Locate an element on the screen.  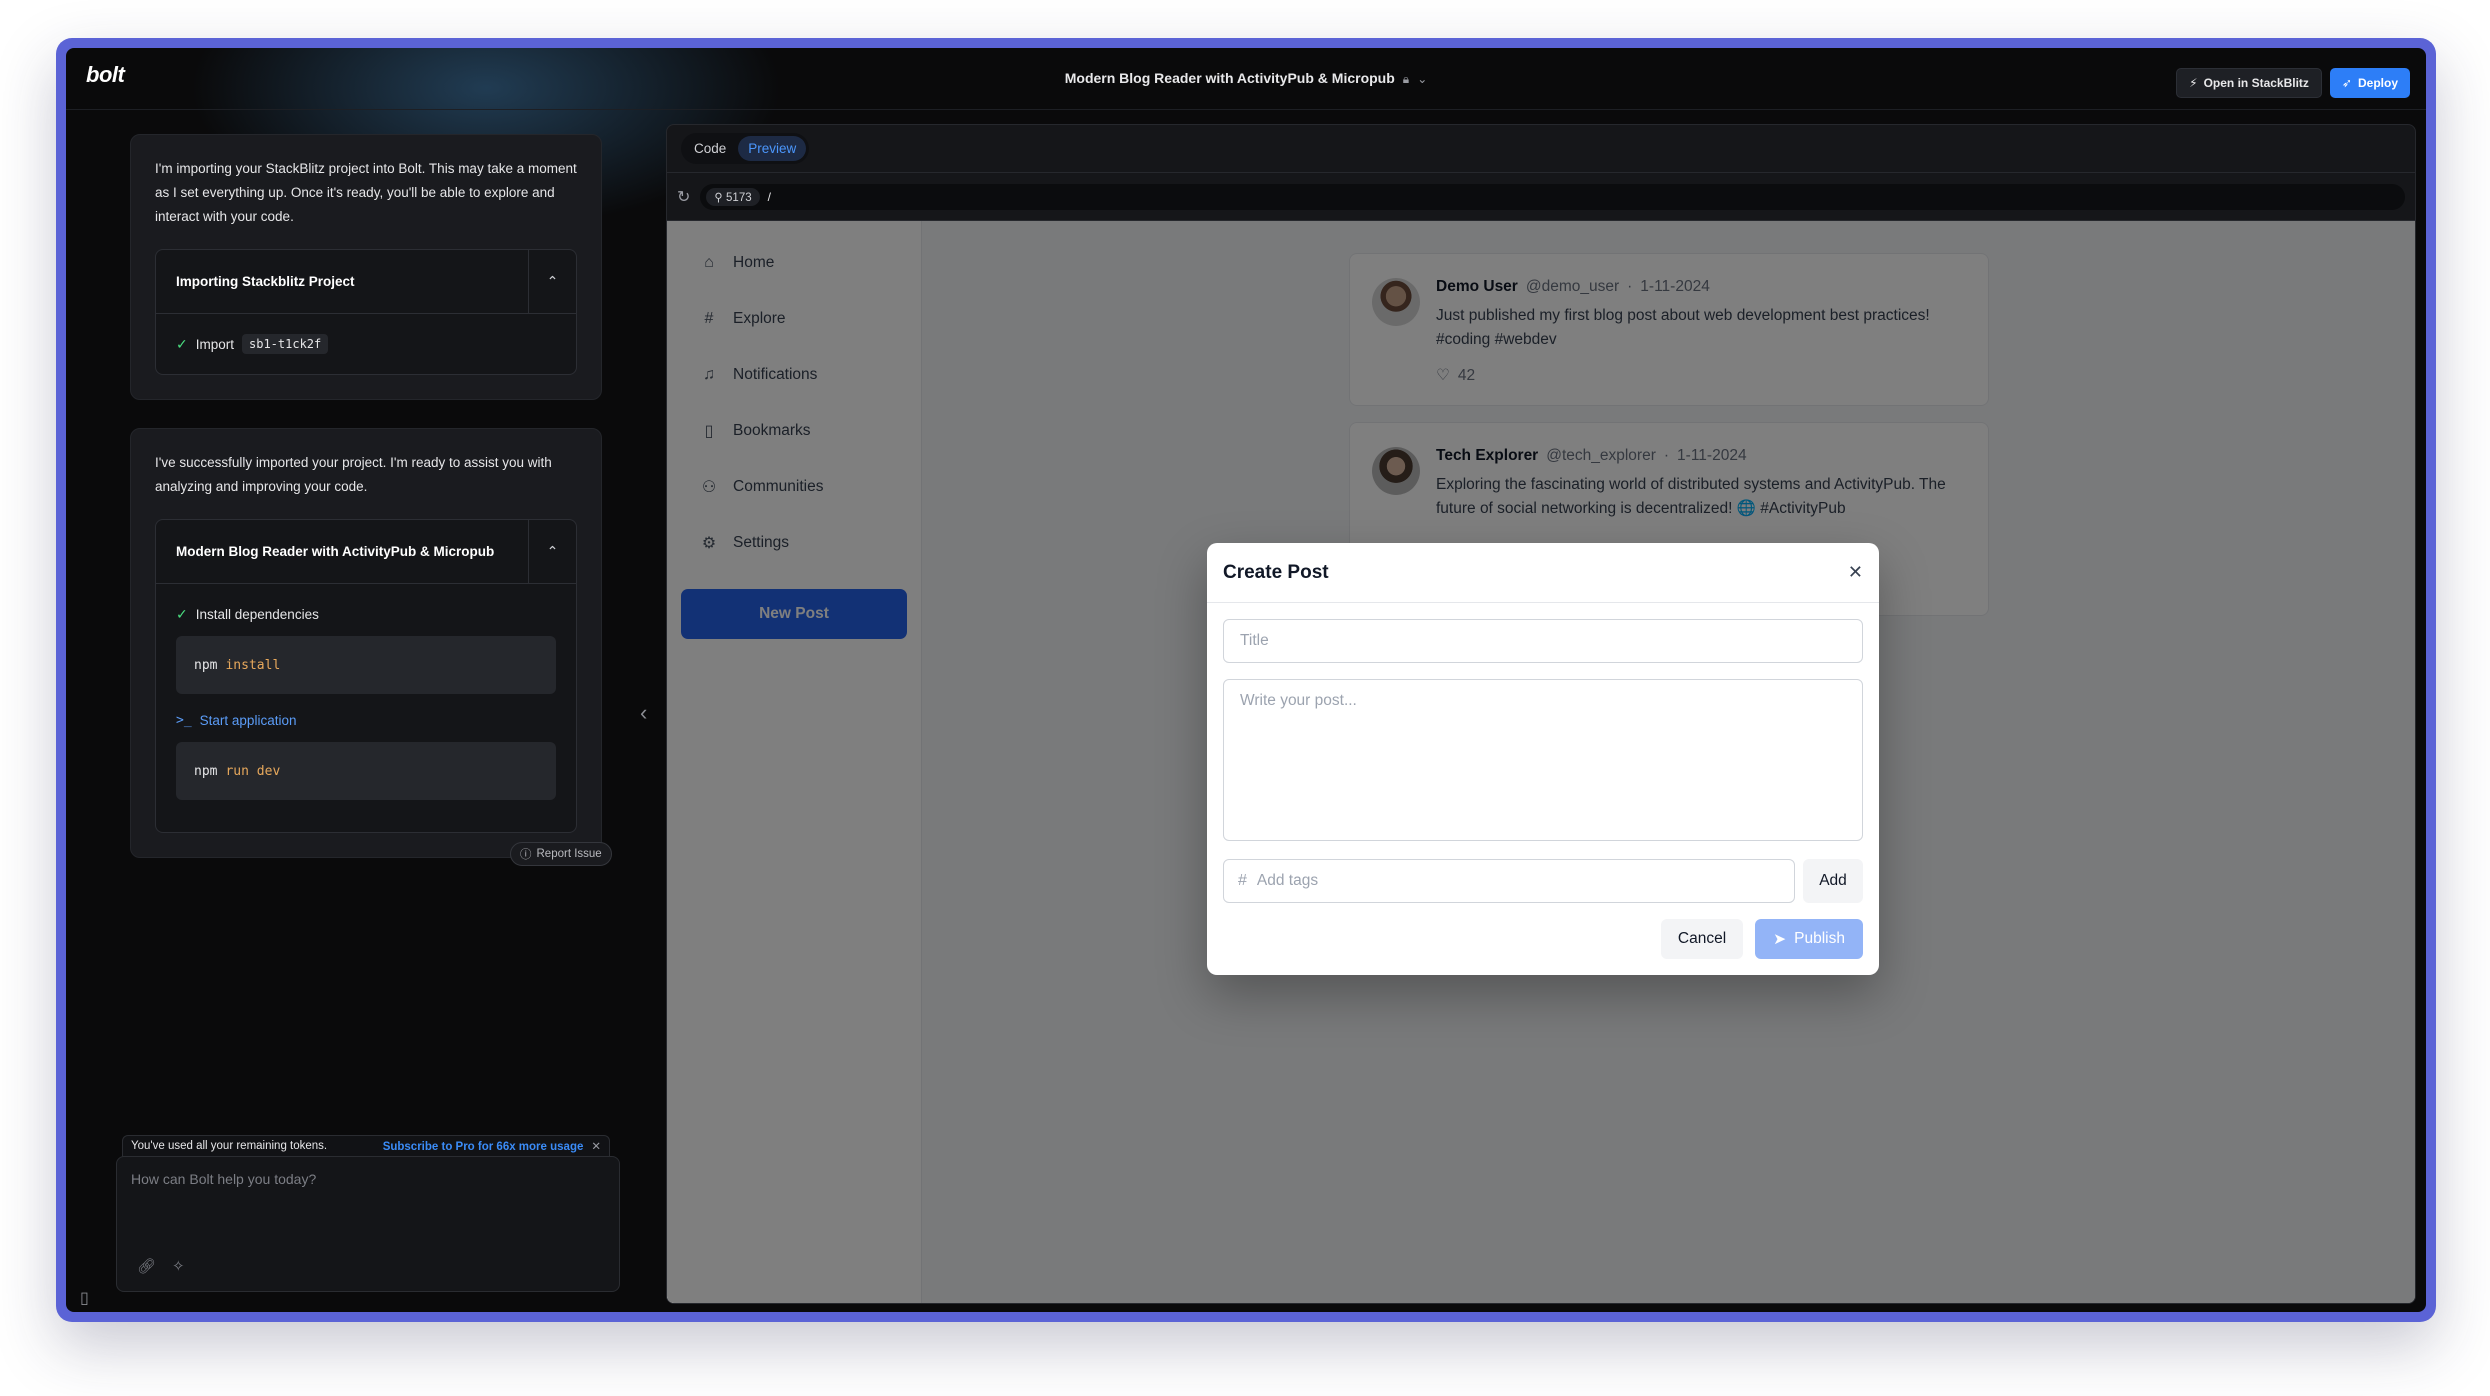
project-id: sb1-t1ck2f is located at coordinates (285, 344).